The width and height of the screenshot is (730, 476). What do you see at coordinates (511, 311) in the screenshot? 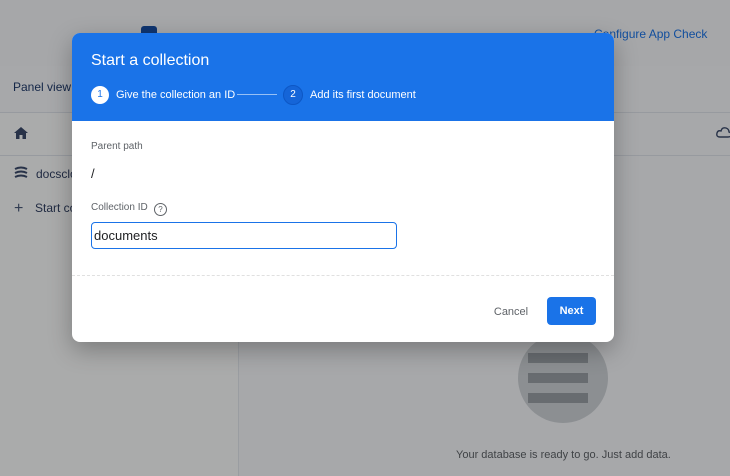
I see `cancel-button: Cancel` at bounding box center [511, 311].